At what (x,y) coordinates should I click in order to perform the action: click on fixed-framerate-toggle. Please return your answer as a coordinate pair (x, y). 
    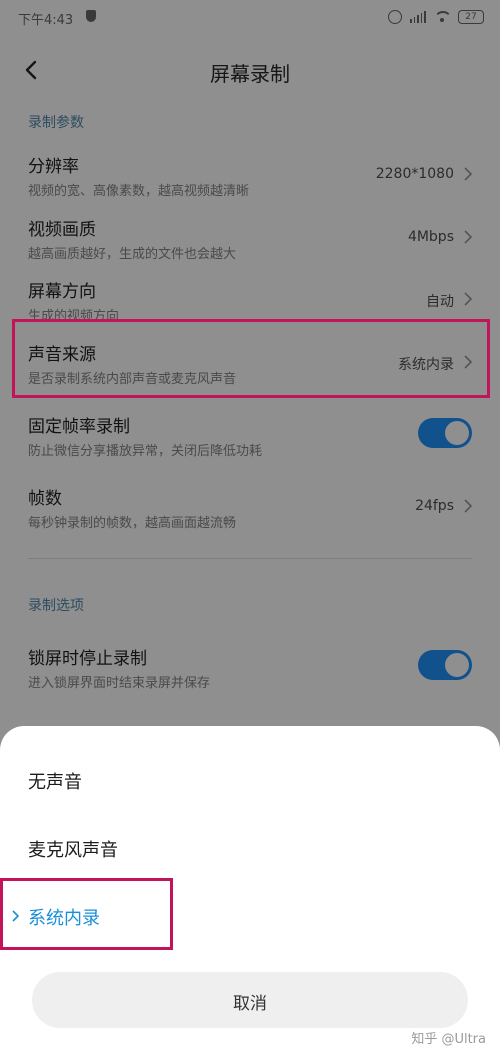
    Looking at the image, I should click on (445, 433).